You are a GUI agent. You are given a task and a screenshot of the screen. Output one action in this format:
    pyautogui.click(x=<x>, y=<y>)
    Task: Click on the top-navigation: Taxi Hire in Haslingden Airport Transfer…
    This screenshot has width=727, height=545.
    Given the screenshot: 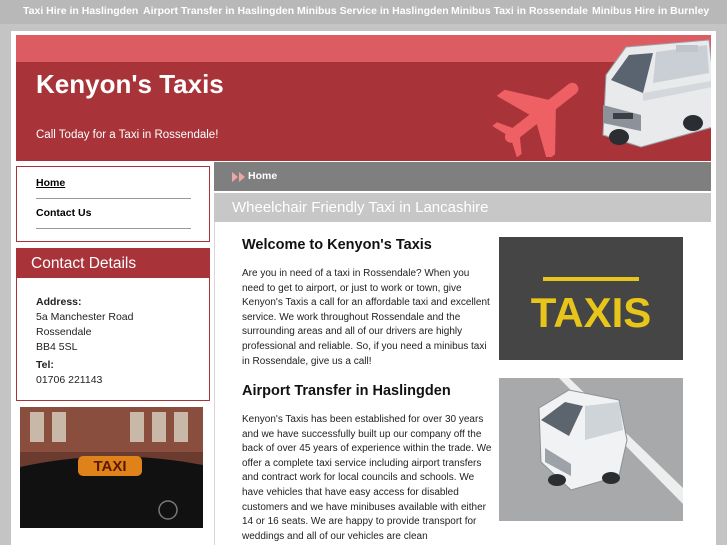 What is the action you would take?
    pyautogui.click(x=363, y=12)
    